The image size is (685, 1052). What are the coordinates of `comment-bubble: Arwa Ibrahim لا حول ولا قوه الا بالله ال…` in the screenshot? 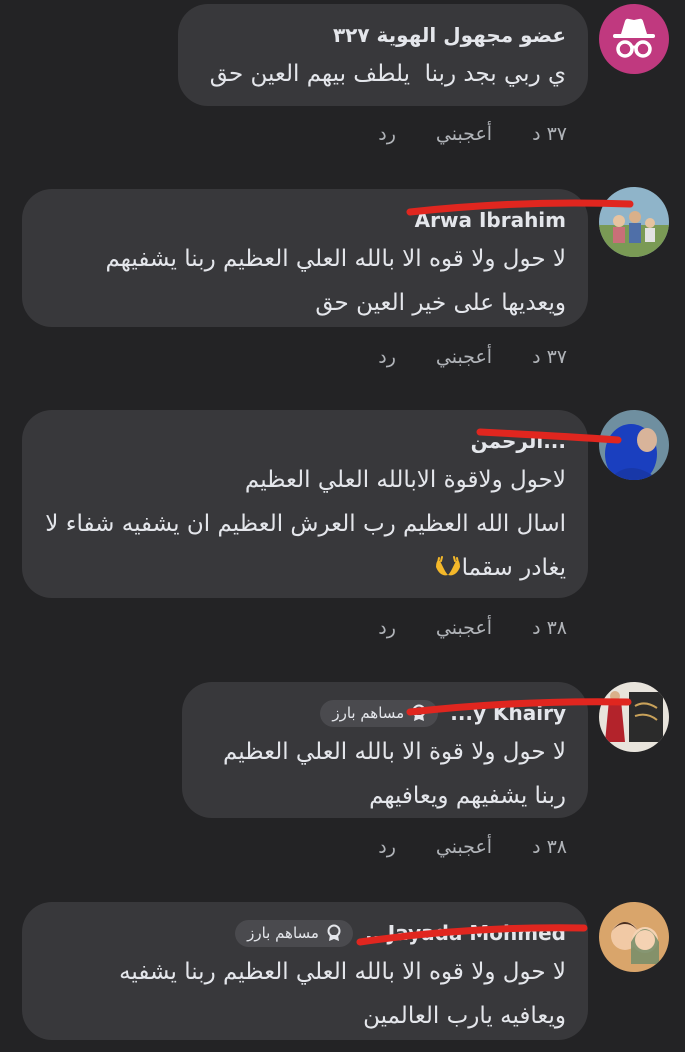 It's located at (305, 258).